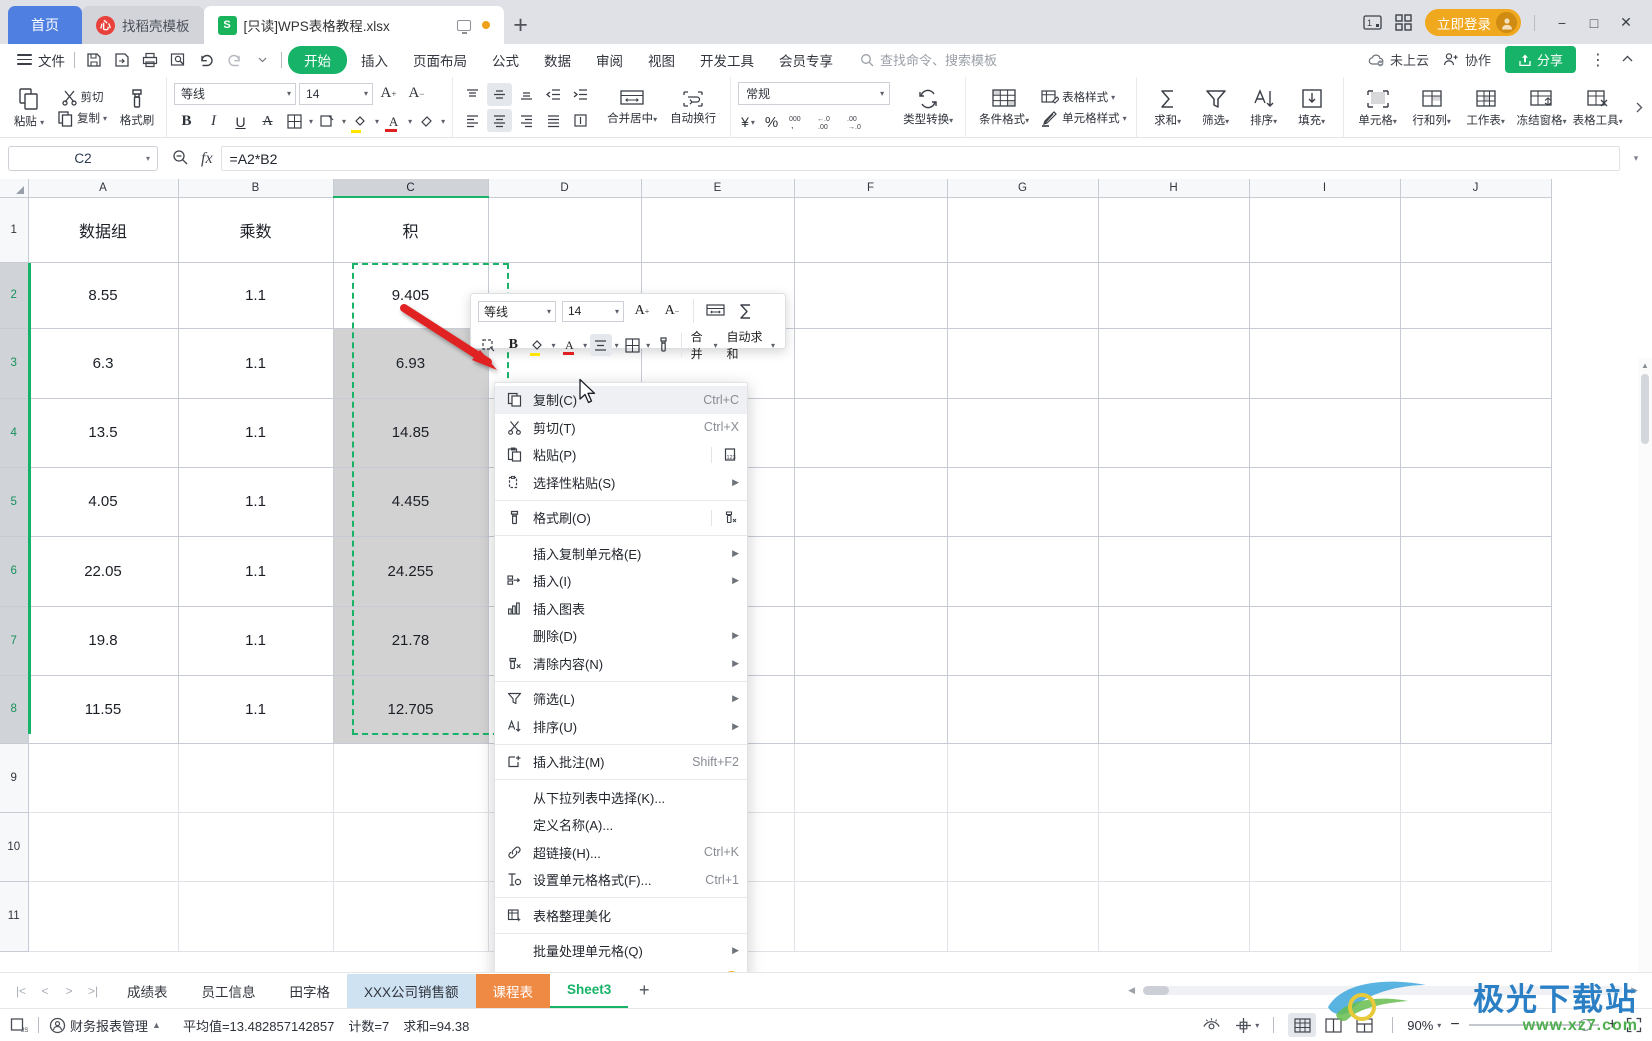  Describe the element at coordinates (621, 727) in the screenshot. I see `context-menu-item-sort: 排序(U) ▶` at that location.